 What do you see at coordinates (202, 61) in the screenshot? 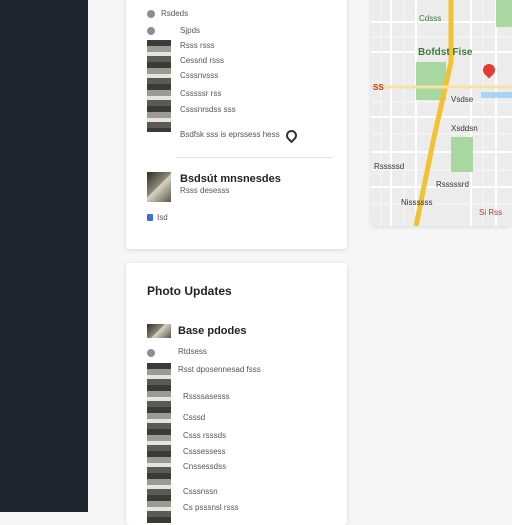
I see `list-item: Cessnd rsss` at bounding box center [202, 61].